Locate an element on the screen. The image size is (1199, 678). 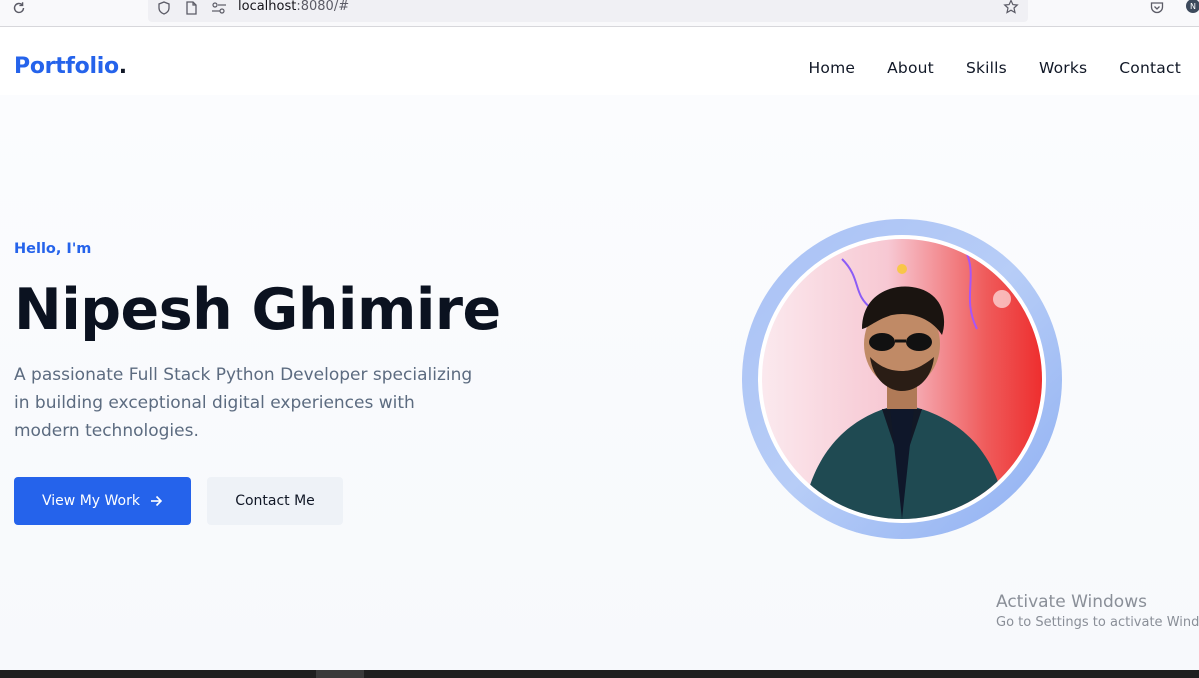
browser-toolbar: localhost:8080/# N is located at coordinates (599, 13).